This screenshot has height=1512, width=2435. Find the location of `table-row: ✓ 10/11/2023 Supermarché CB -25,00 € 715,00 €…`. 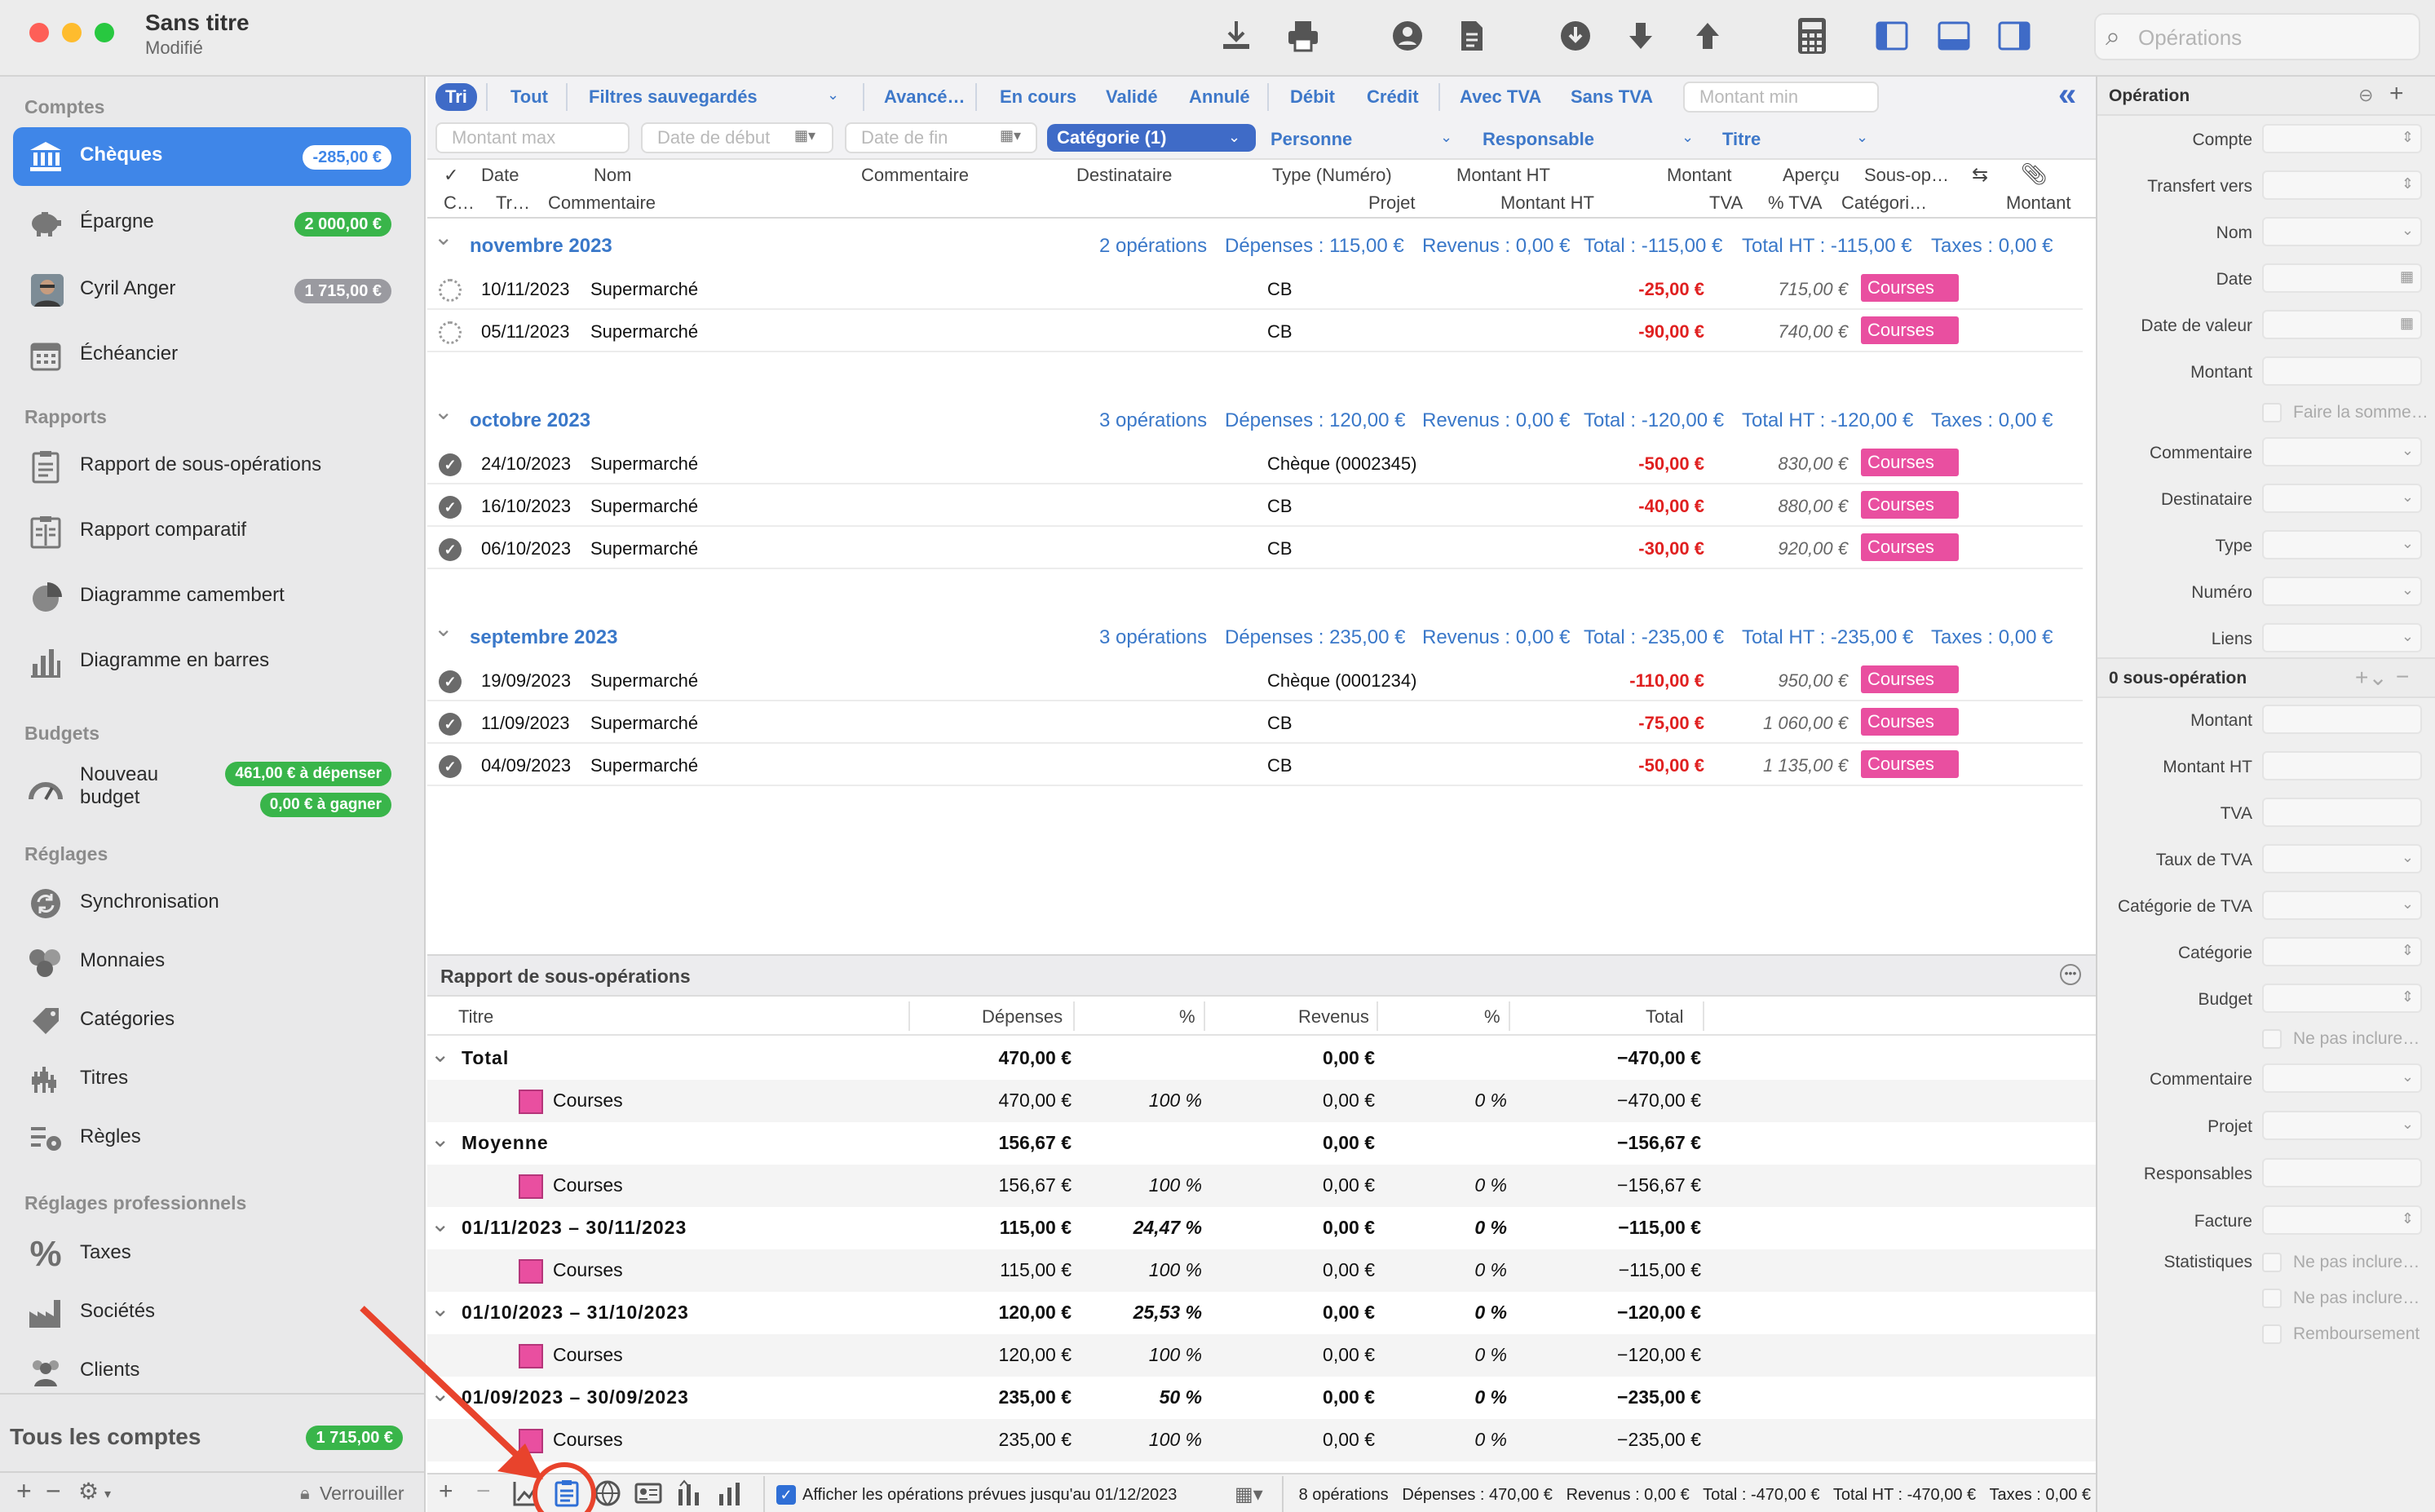

table-row: ✓ 10/11/2023 Supermarché CB -25,00 € 715,00 €… is located at coordinates (1255, 288).